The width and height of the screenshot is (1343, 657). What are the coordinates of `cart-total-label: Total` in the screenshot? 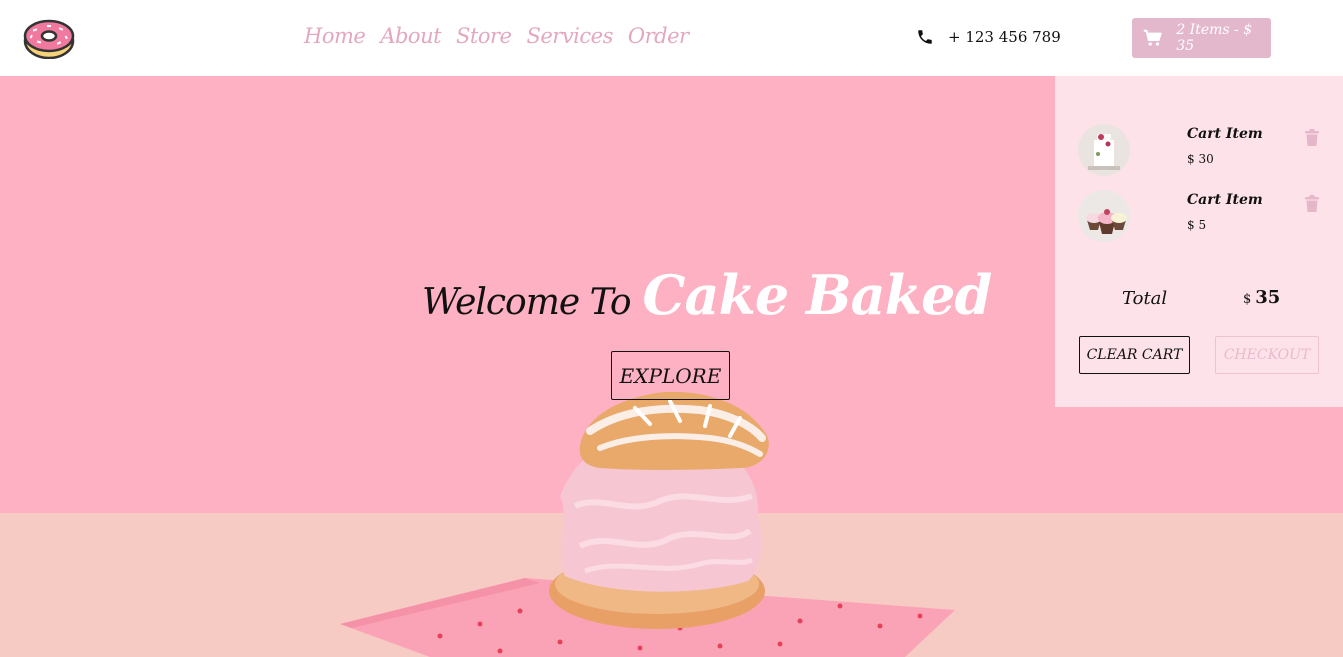 It's located at (1145, 298).